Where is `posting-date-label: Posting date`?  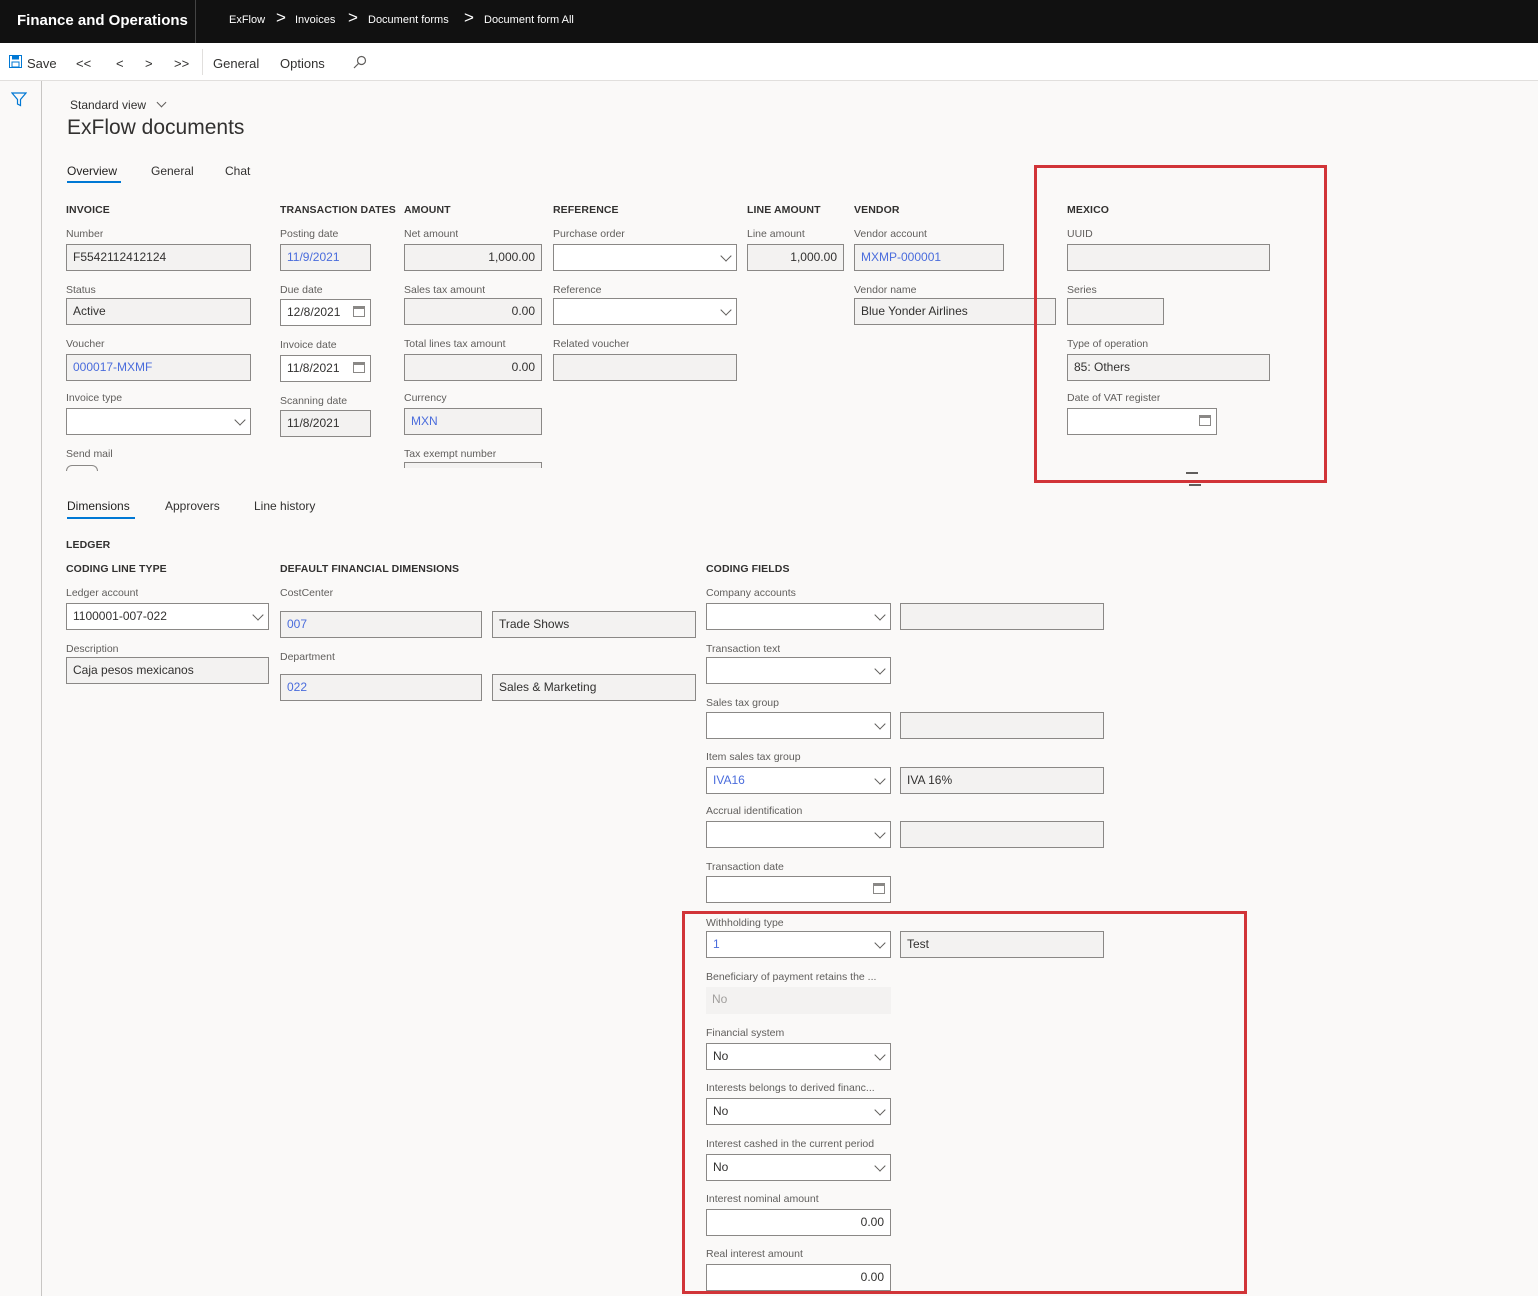 posting-date-label: Posting date is located at coordinates (309, 234).